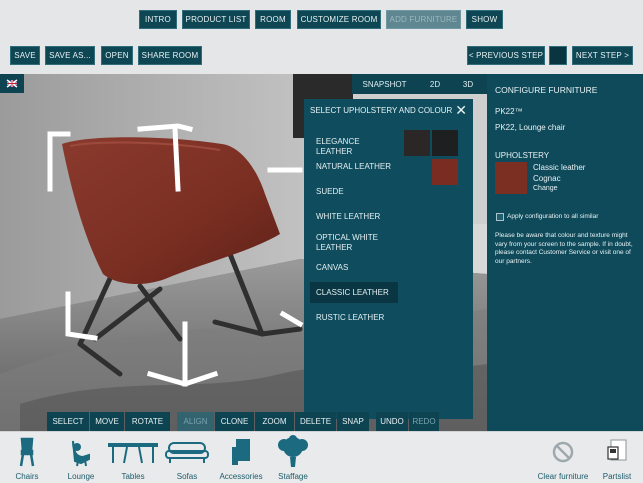 This screenshot has width=643, height=483. What do you see at coordinates (27, 476) in the screenshot?
I see `category-label: Chairs` at bounding box center [27, 476].